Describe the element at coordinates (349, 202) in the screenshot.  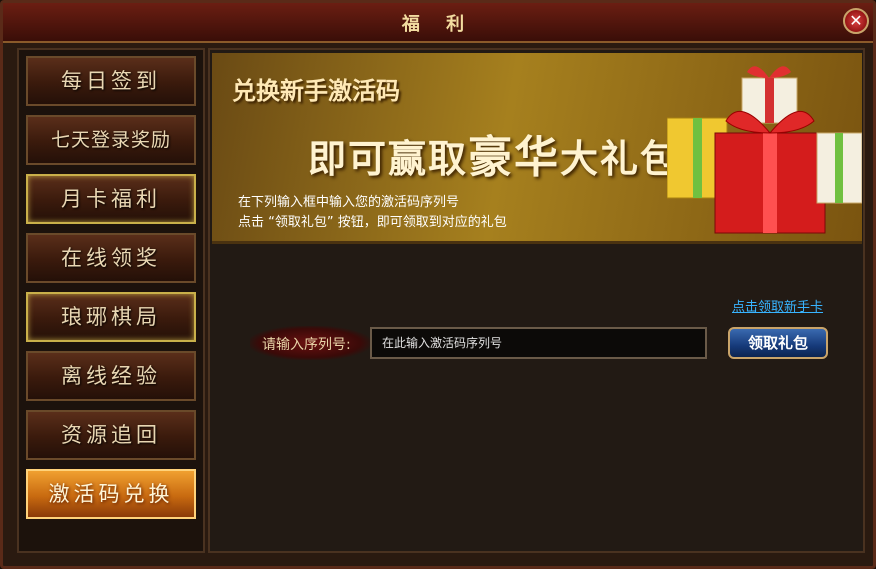
I see `banner-instruction-1: 在下列输入框中输入您的激活码序列号` at that location.